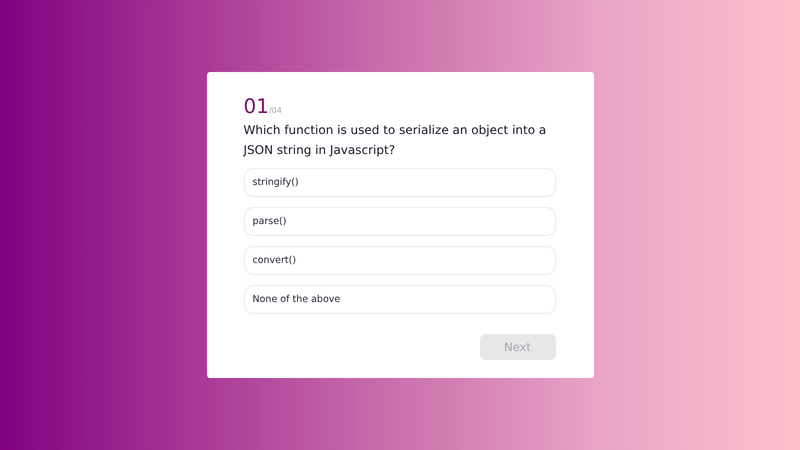 This screenshot has height=450, width=800. What do you see at coordinates (256, 106) in the screenshot?
I see `question-number: 01` at bounding box center [256, 106].